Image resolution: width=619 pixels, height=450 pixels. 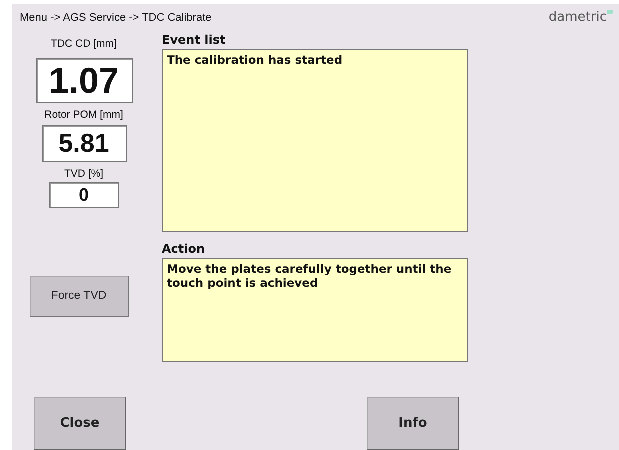 I want to click on logo-mark-icon, so click(x=610, y=12).